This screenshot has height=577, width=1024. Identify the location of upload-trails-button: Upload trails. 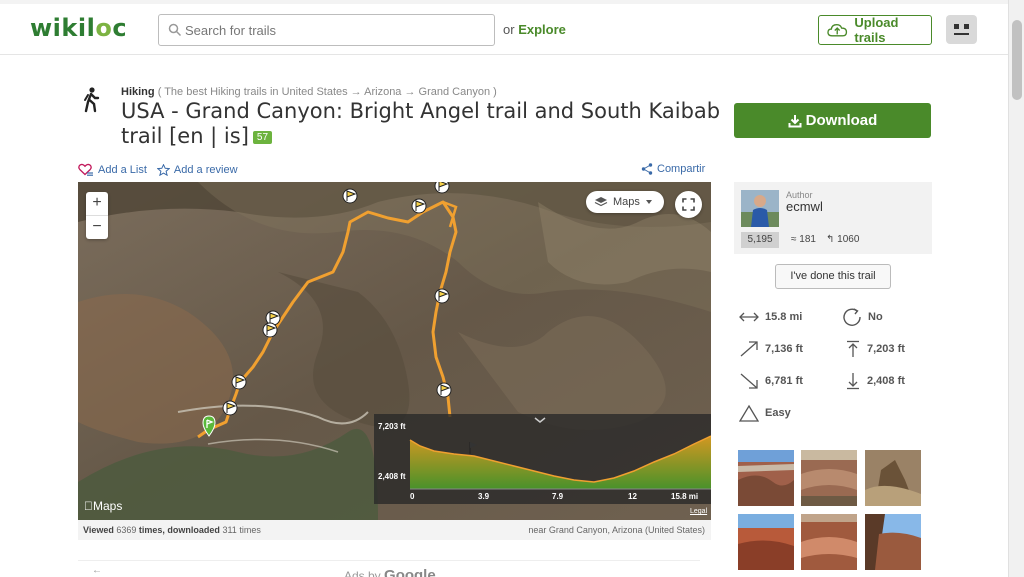
(875, 30).